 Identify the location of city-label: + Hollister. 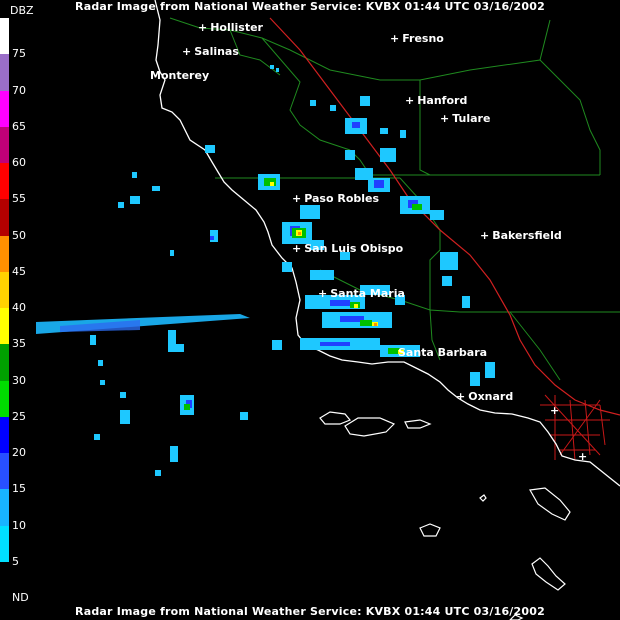
(230, 27).